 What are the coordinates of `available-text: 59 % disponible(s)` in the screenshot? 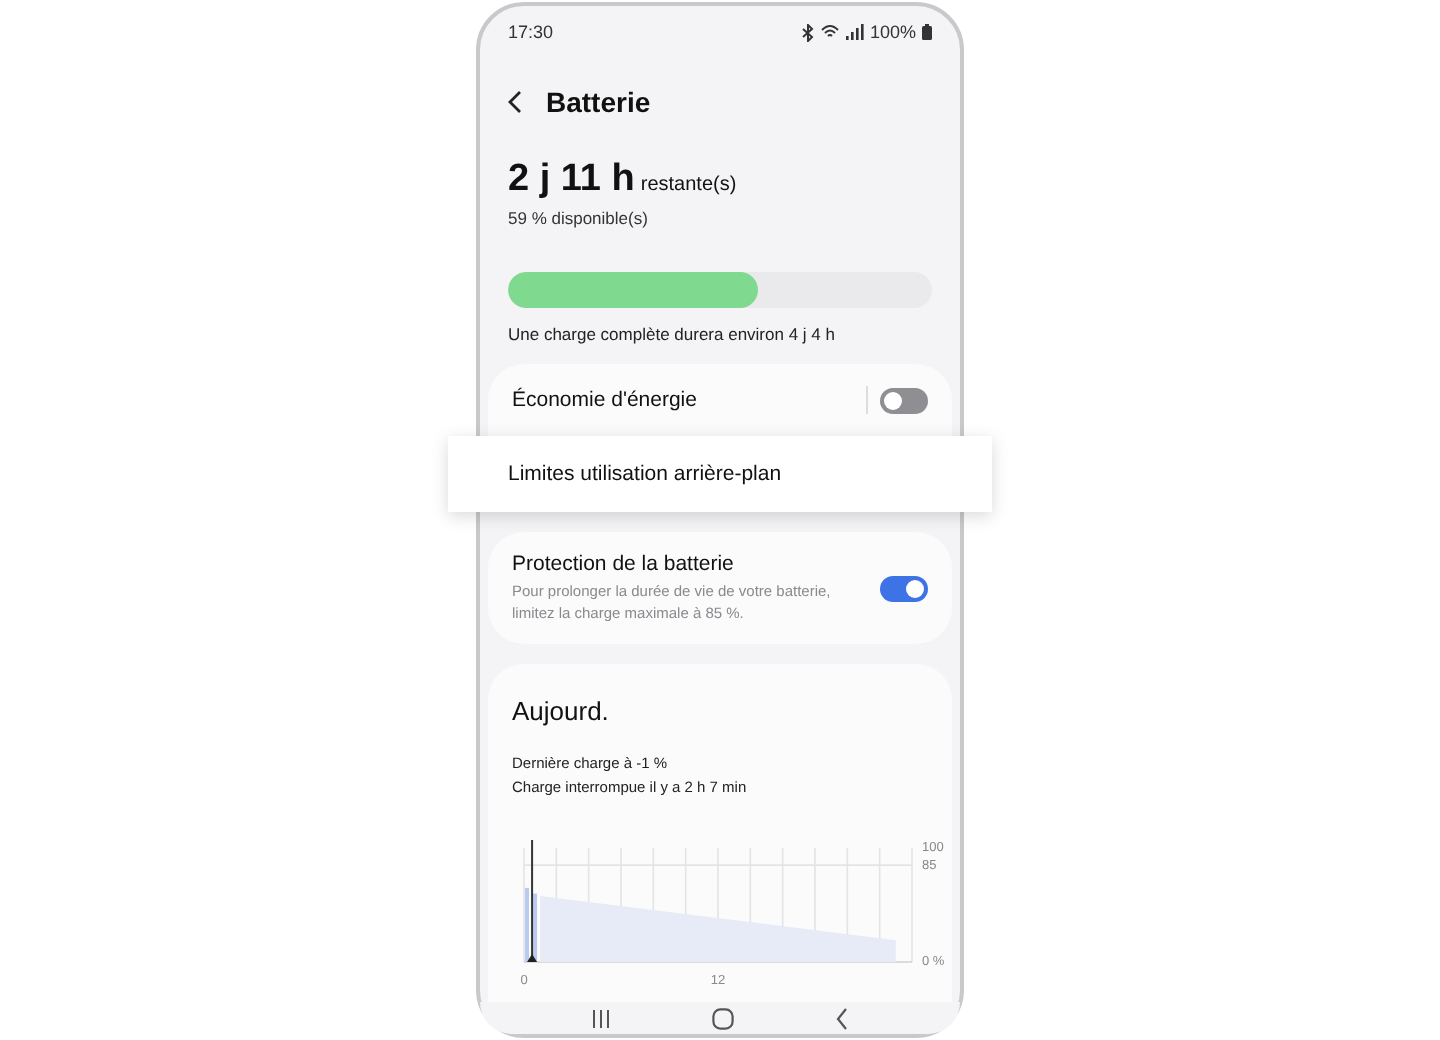 It's located at (579, 218).